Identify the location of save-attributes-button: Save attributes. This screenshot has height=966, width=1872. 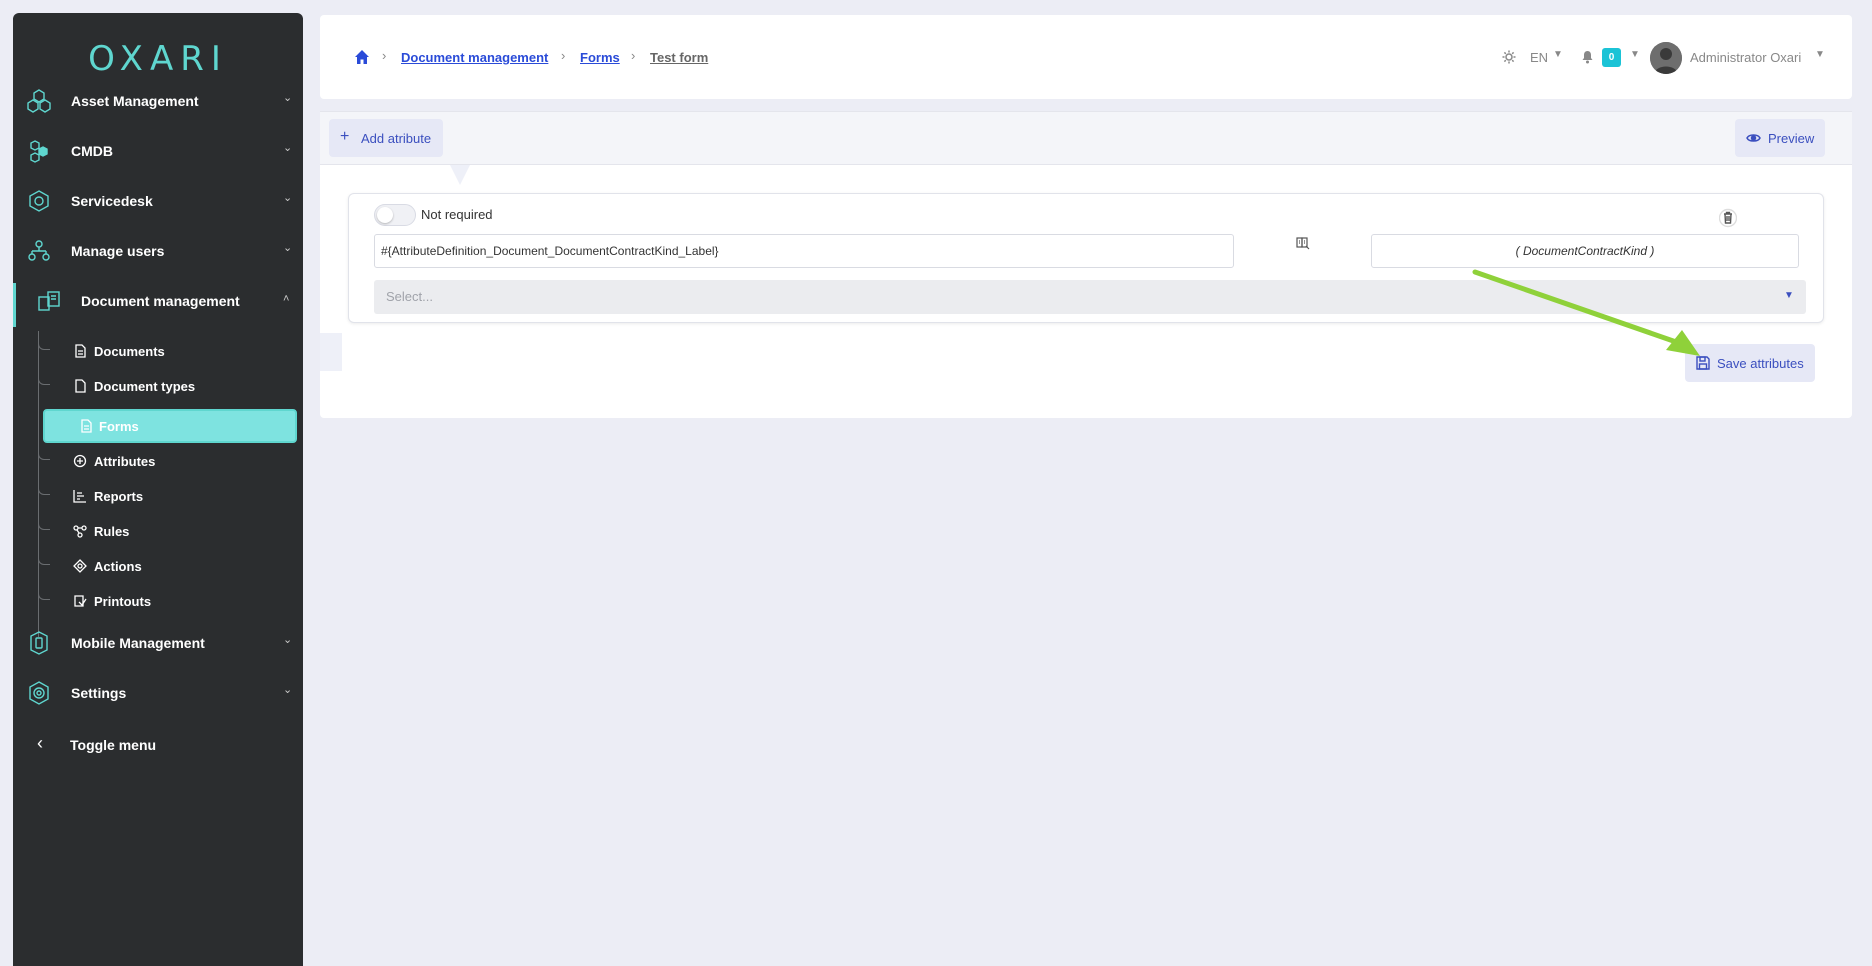
(1750, 363).